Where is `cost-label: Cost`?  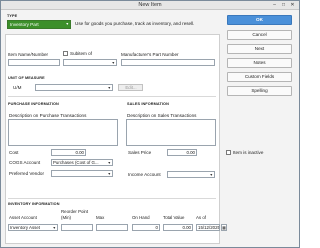 cost-label: Cost is located at coordinates (14, 152).